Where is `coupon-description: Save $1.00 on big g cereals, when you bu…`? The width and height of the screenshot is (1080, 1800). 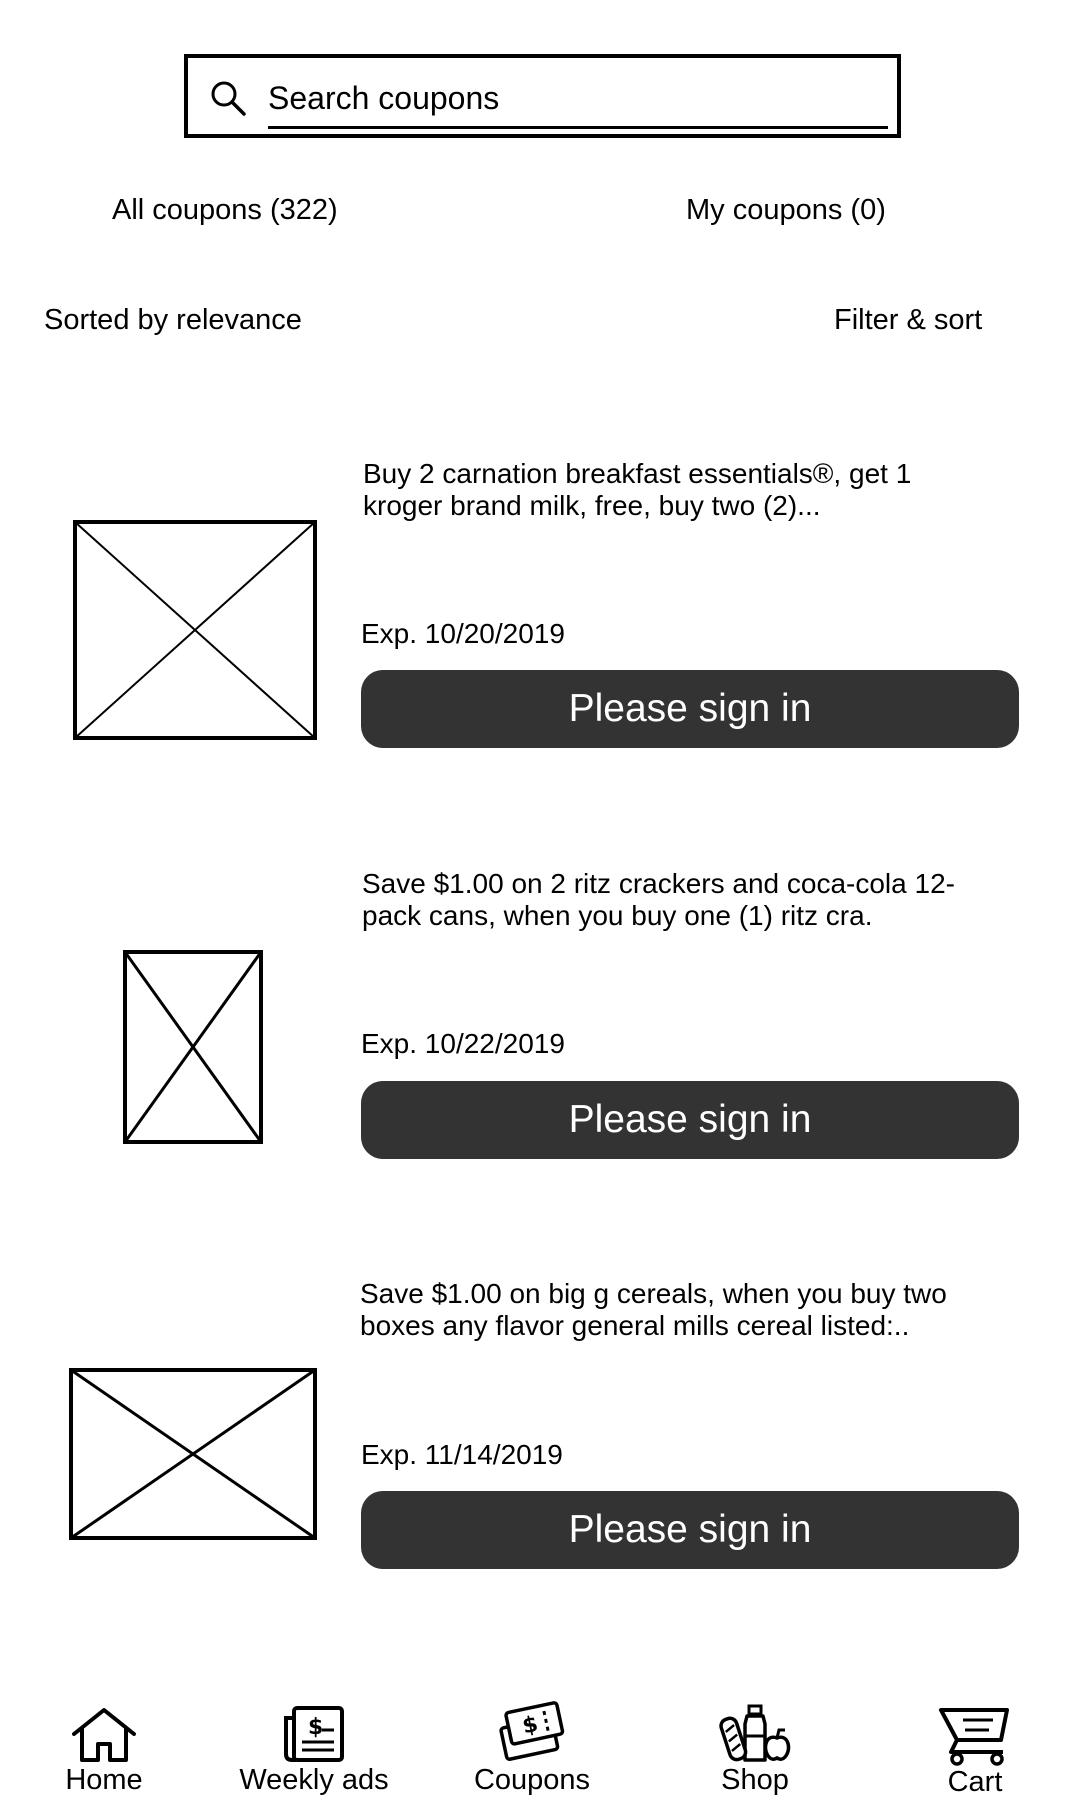
coupon-description: Save $1.00 on big g cereals, when you bu… is located at coordinates (653, 1309).